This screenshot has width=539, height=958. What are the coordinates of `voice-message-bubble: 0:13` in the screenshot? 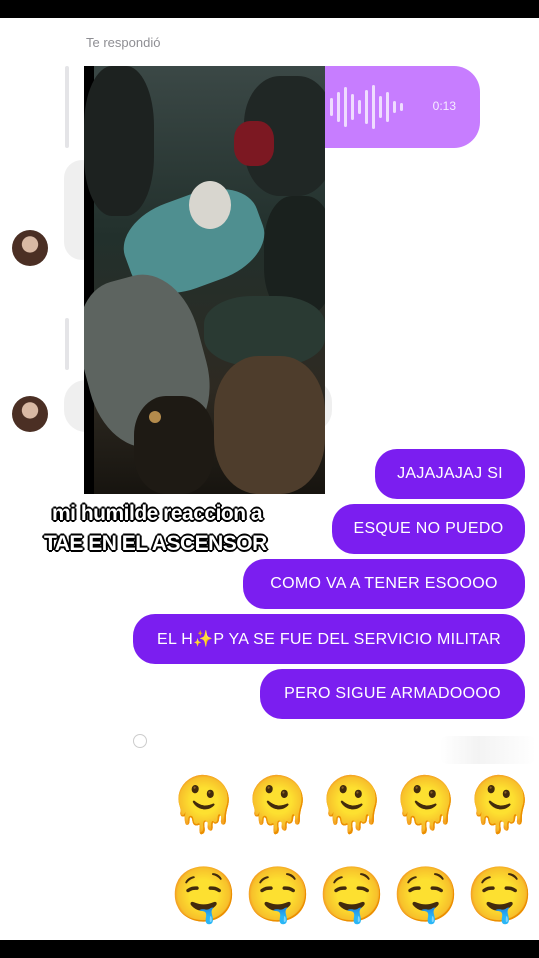 It's located at (390, 107).